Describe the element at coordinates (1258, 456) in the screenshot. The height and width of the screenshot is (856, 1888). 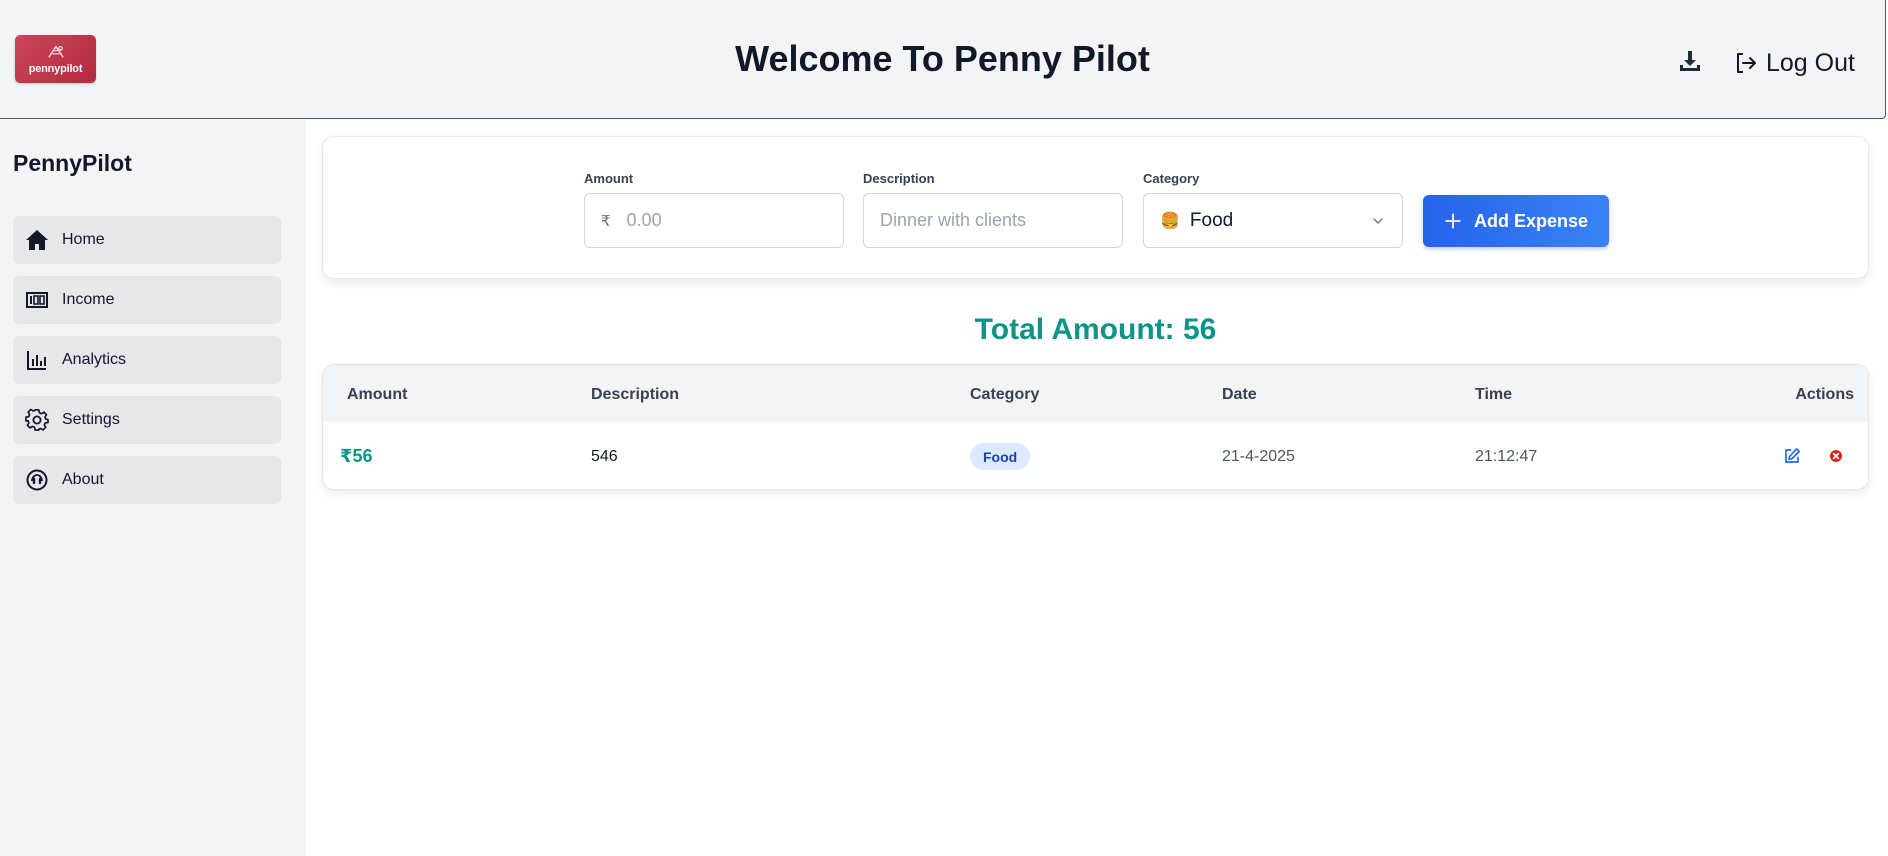
I see `row-date: 21-4-2025` at that location.